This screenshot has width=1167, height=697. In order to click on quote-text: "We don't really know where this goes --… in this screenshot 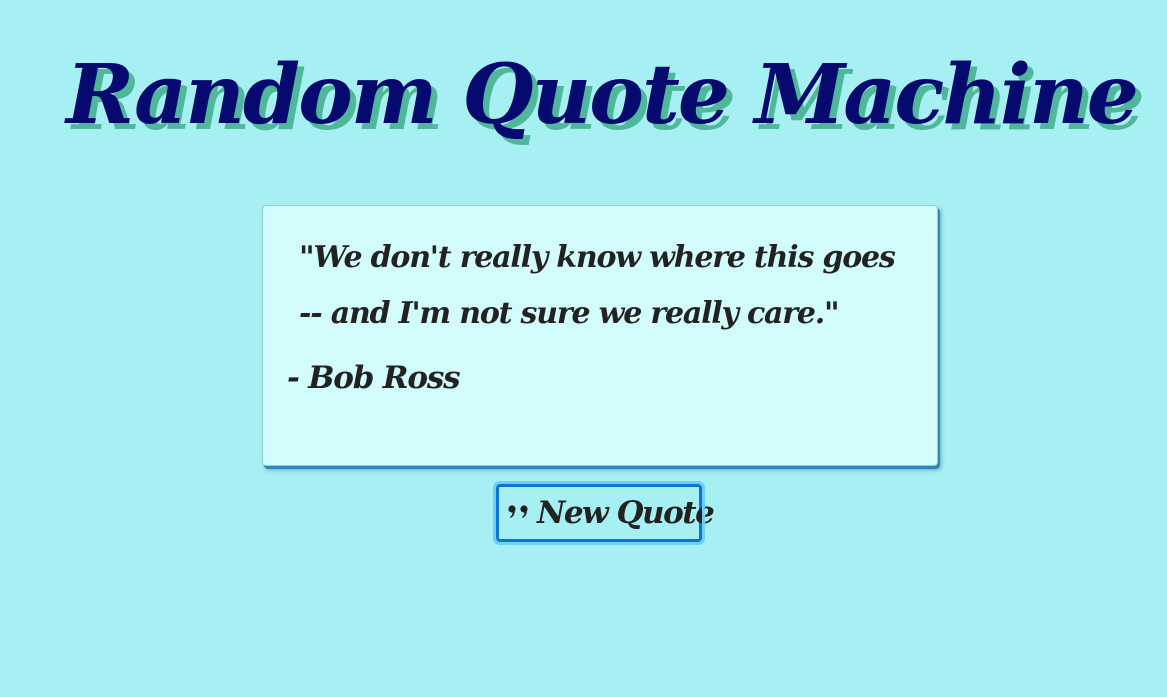, I will do `click(597, 285)`.